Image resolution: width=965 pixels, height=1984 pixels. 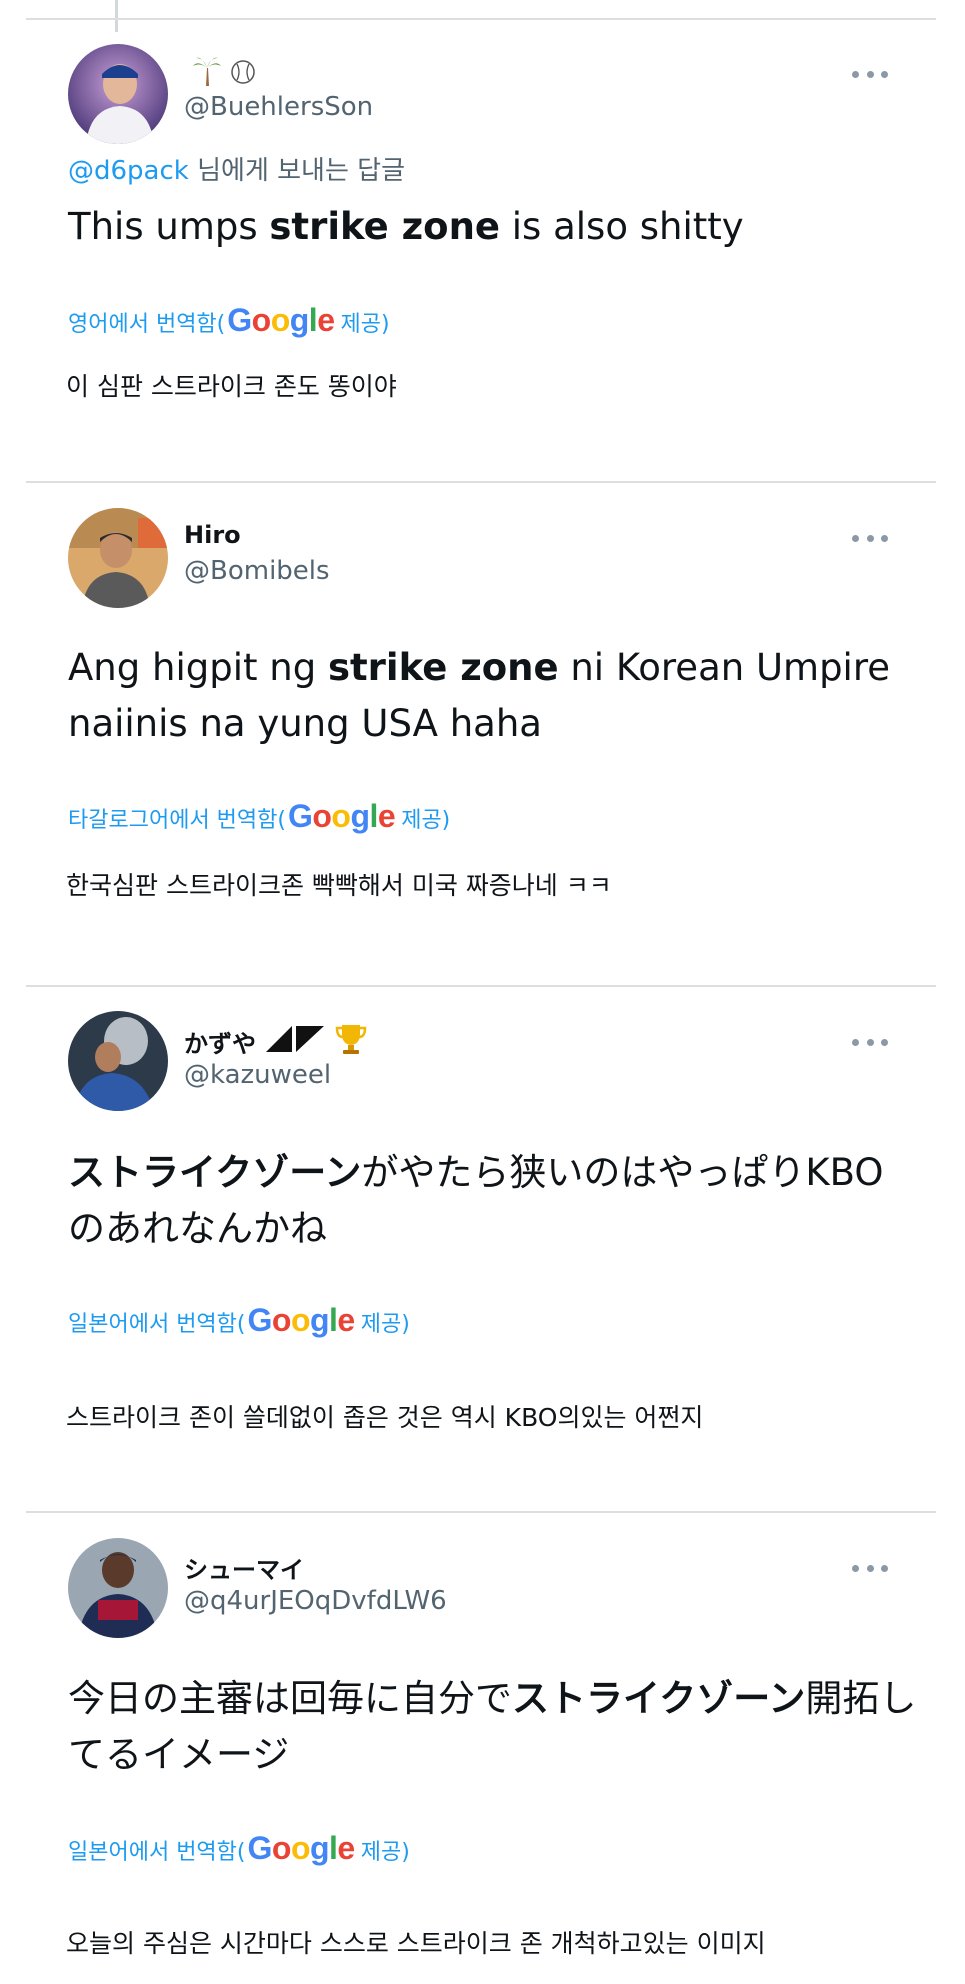 I want to click on name-row: シューマイ, so click(x=244, y=1567).